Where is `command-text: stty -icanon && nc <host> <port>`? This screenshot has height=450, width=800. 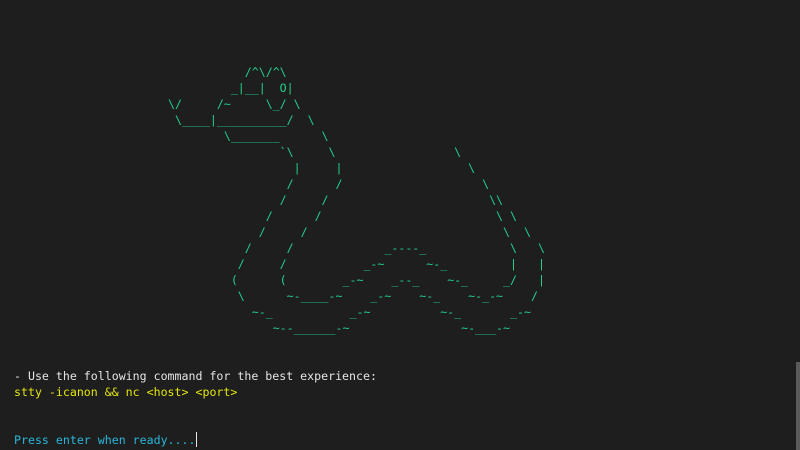
command-text: stty -icanon && nc <host> <port> is located at coordinates (126, 392).